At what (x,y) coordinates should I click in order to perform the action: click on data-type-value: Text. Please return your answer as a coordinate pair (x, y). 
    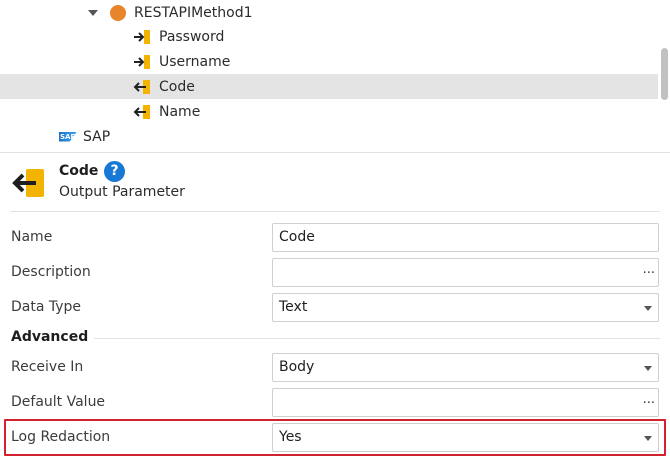
    Looking at the image, I should click on (293, 307).